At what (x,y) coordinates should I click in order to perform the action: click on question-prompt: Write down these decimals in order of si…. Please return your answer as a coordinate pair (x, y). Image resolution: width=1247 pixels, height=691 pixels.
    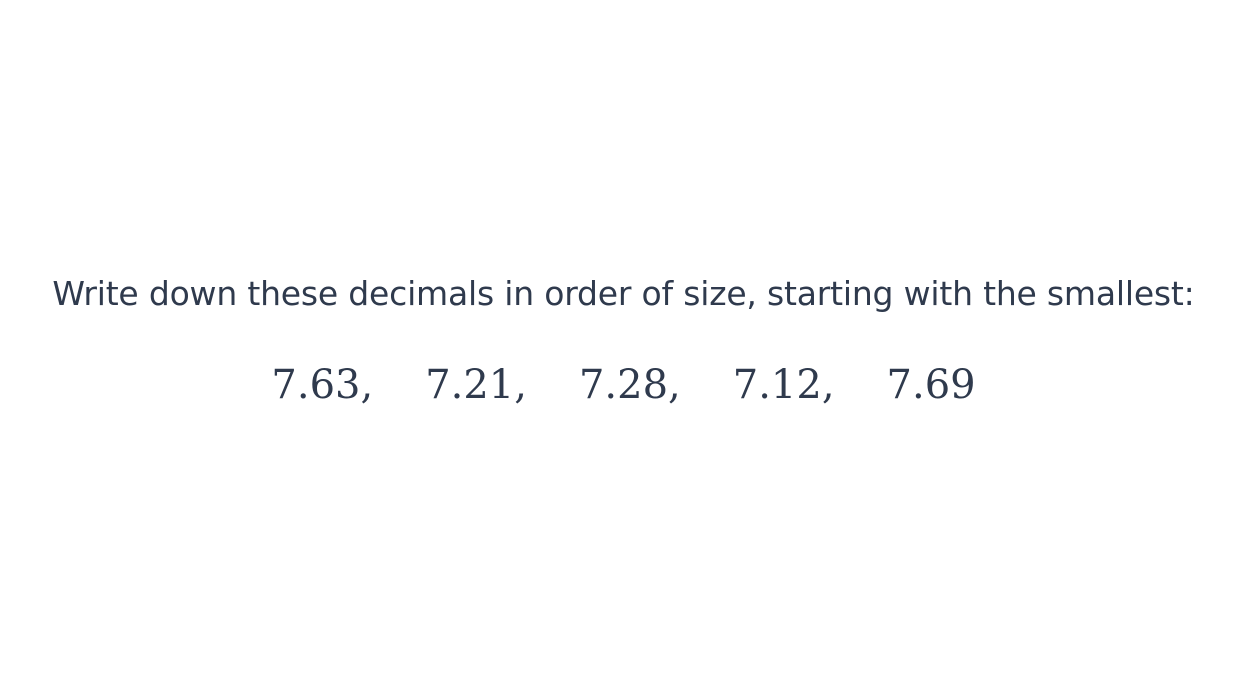
    Looking at the image, I should click on (623, 293).